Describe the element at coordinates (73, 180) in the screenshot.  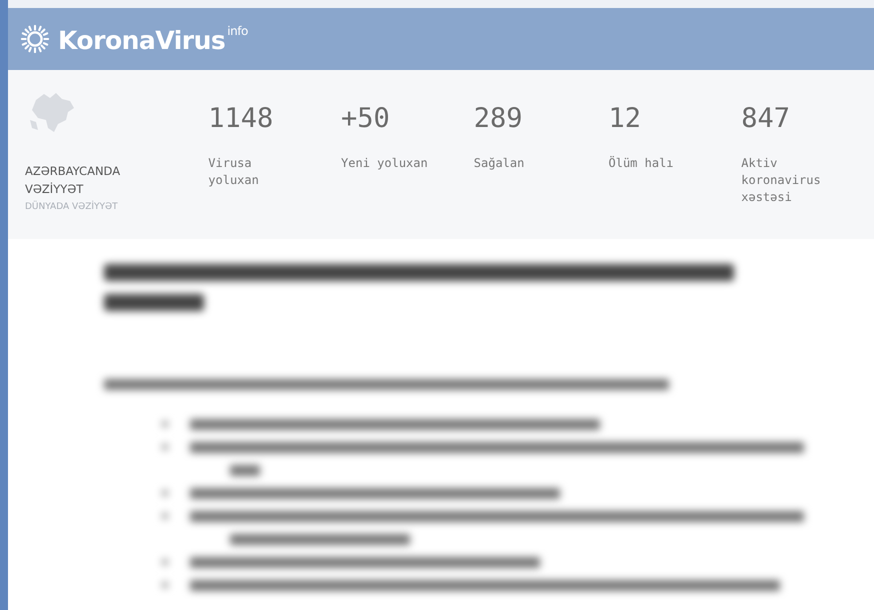
I see `region-title: AZƏRBAYCANDA VƏZİYYƏT` at that location.